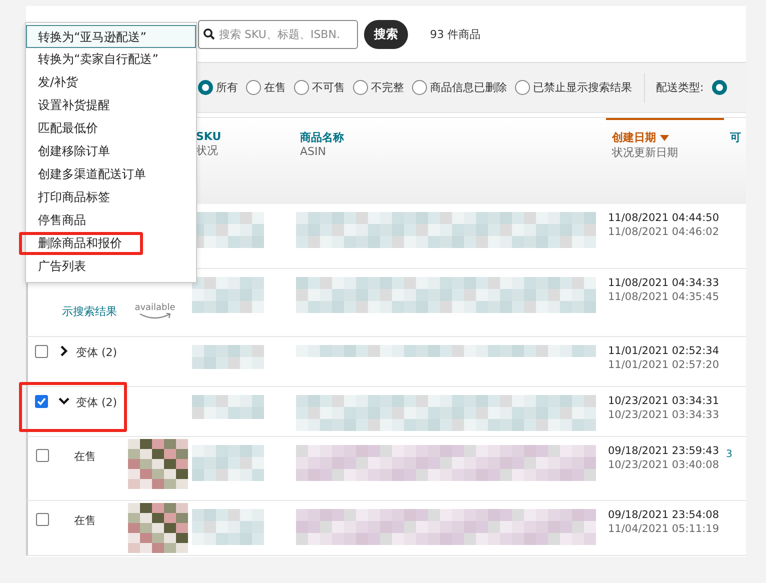 The image size is (766, 583). Describe the element at coordinates (664, 232) in the screenshot. I see `updated-date: 11/08/2021 04:46:02` at that location.